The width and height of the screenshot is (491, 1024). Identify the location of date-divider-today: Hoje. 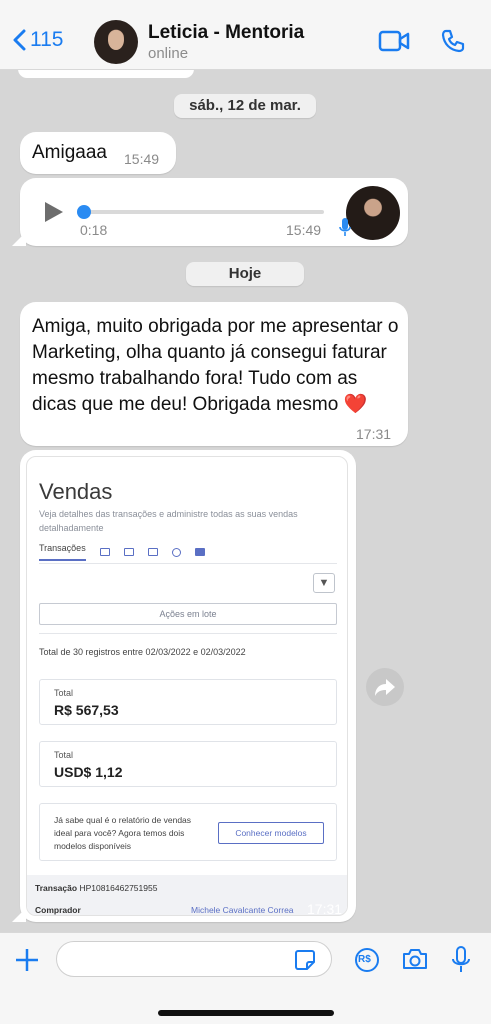
(245, 274).